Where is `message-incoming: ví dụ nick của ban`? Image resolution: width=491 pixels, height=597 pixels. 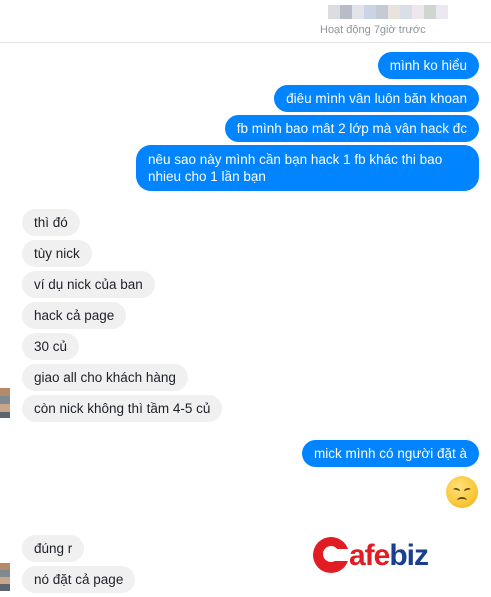 message-incoming: ví dụ nick của ban is located at coordinates (88, 284).